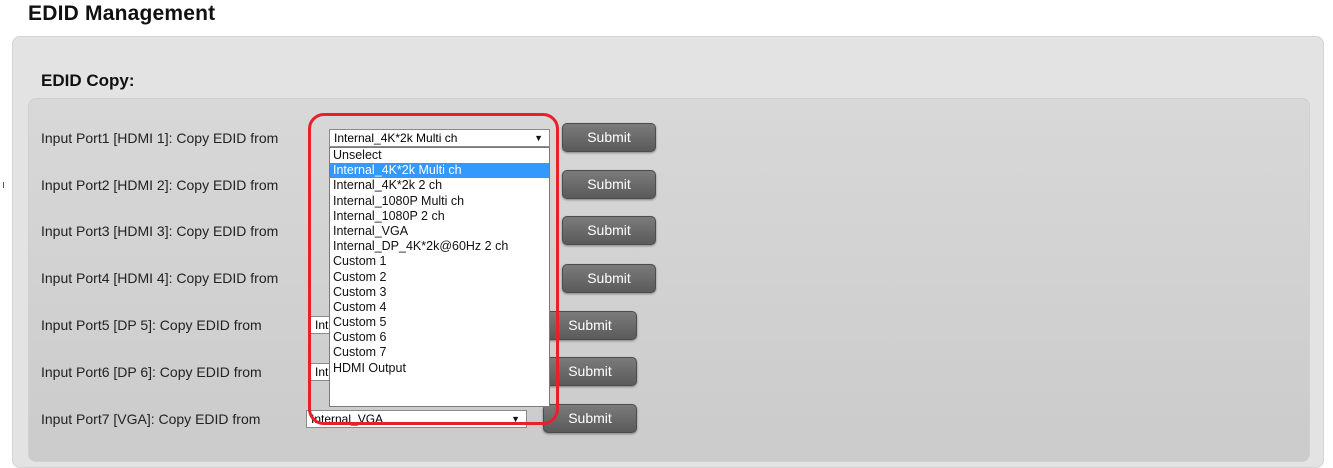  Describe the element at coordinates (160, 231) in the screenshot. I see `port3-label: Input Port3 [HDMI 3]: Copy EDID from` at that location.